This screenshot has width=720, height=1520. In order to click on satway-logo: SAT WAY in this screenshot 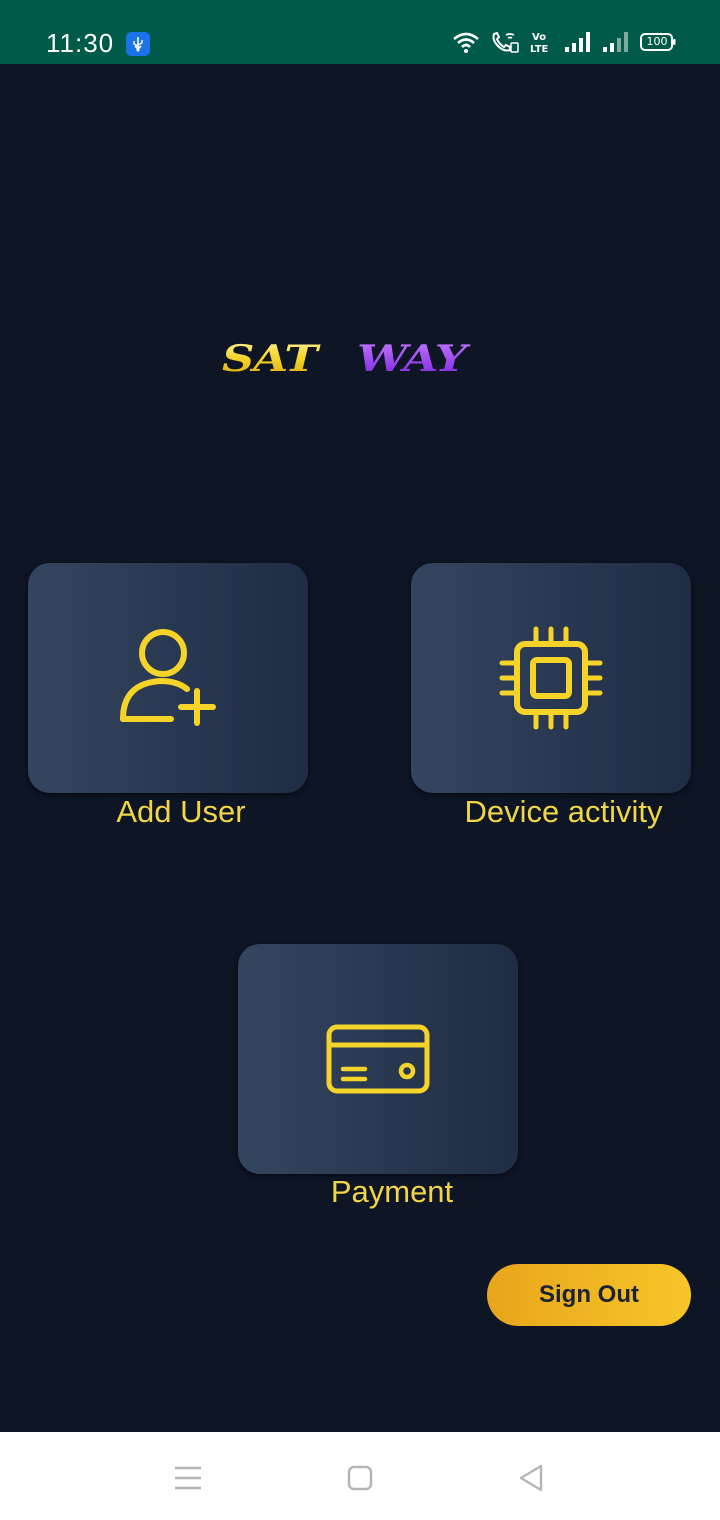, I will do `click(359, 358)`.